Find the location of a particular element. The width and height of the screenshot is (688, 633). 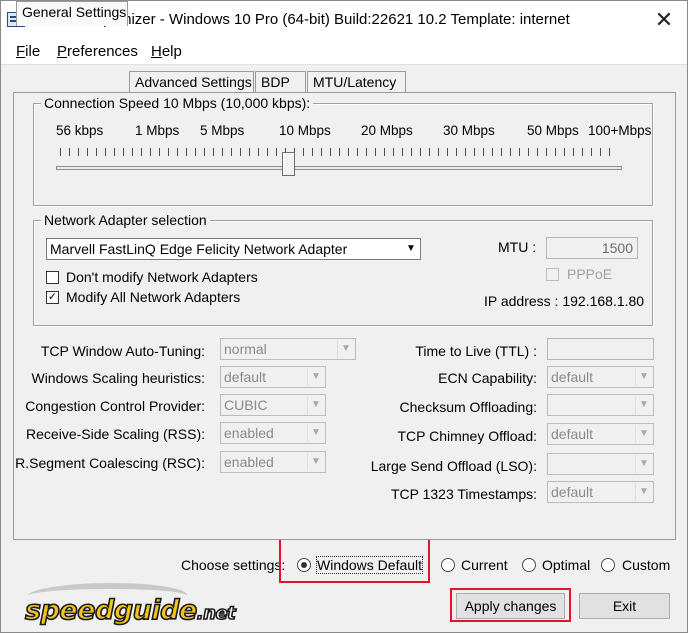

tcp-chimney-value: default is located at coordinates (572, 434).